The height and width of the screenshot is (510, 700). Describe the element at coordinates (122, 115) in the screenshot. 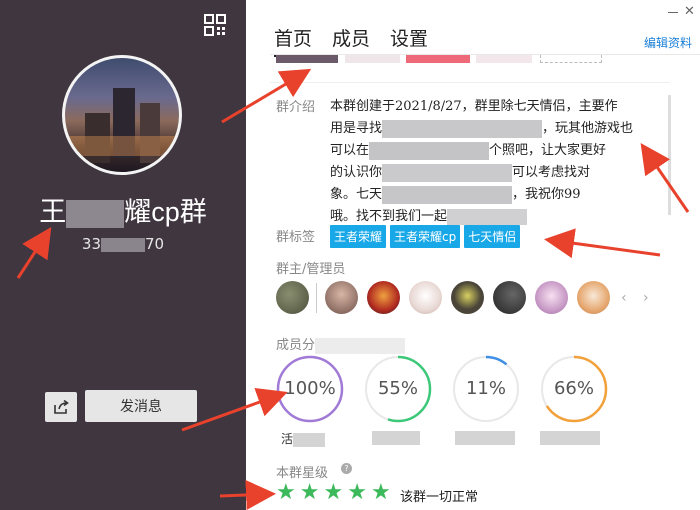

I see `group-avatar` at that location.